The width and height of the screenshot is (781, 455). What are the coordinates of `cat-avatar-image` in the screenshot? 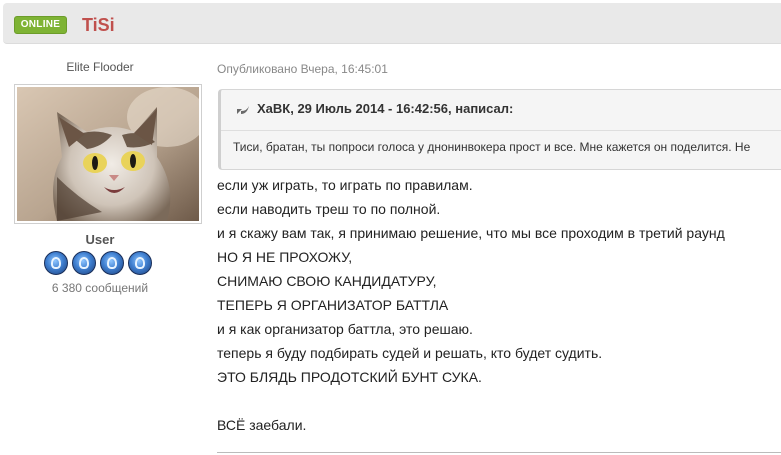 It's located at (108, 154).